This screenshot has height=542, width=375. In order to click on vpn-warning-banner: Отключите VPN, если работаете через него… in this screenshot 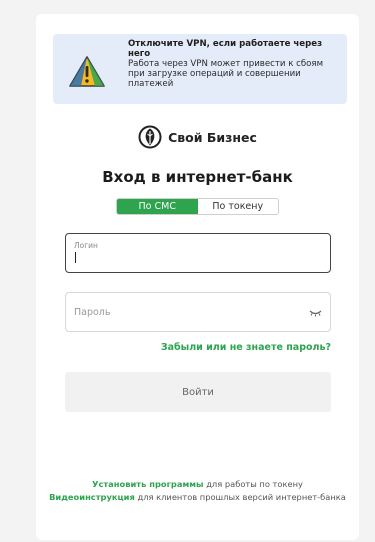, I will do `click(200, 69)`.